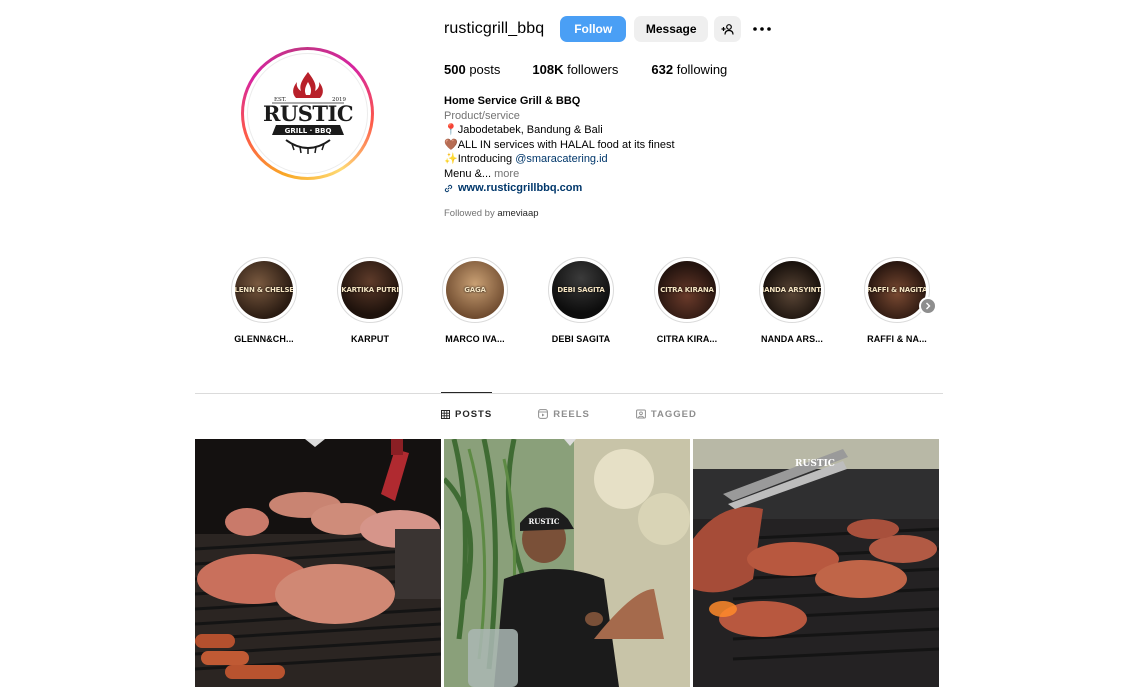 The image size is (1143, 687). What do you see at coordinates (592, 413) in the screenshot?
I see `profile-tabs: POSTS REELS TAGGED` at bounding box center [592, 413].